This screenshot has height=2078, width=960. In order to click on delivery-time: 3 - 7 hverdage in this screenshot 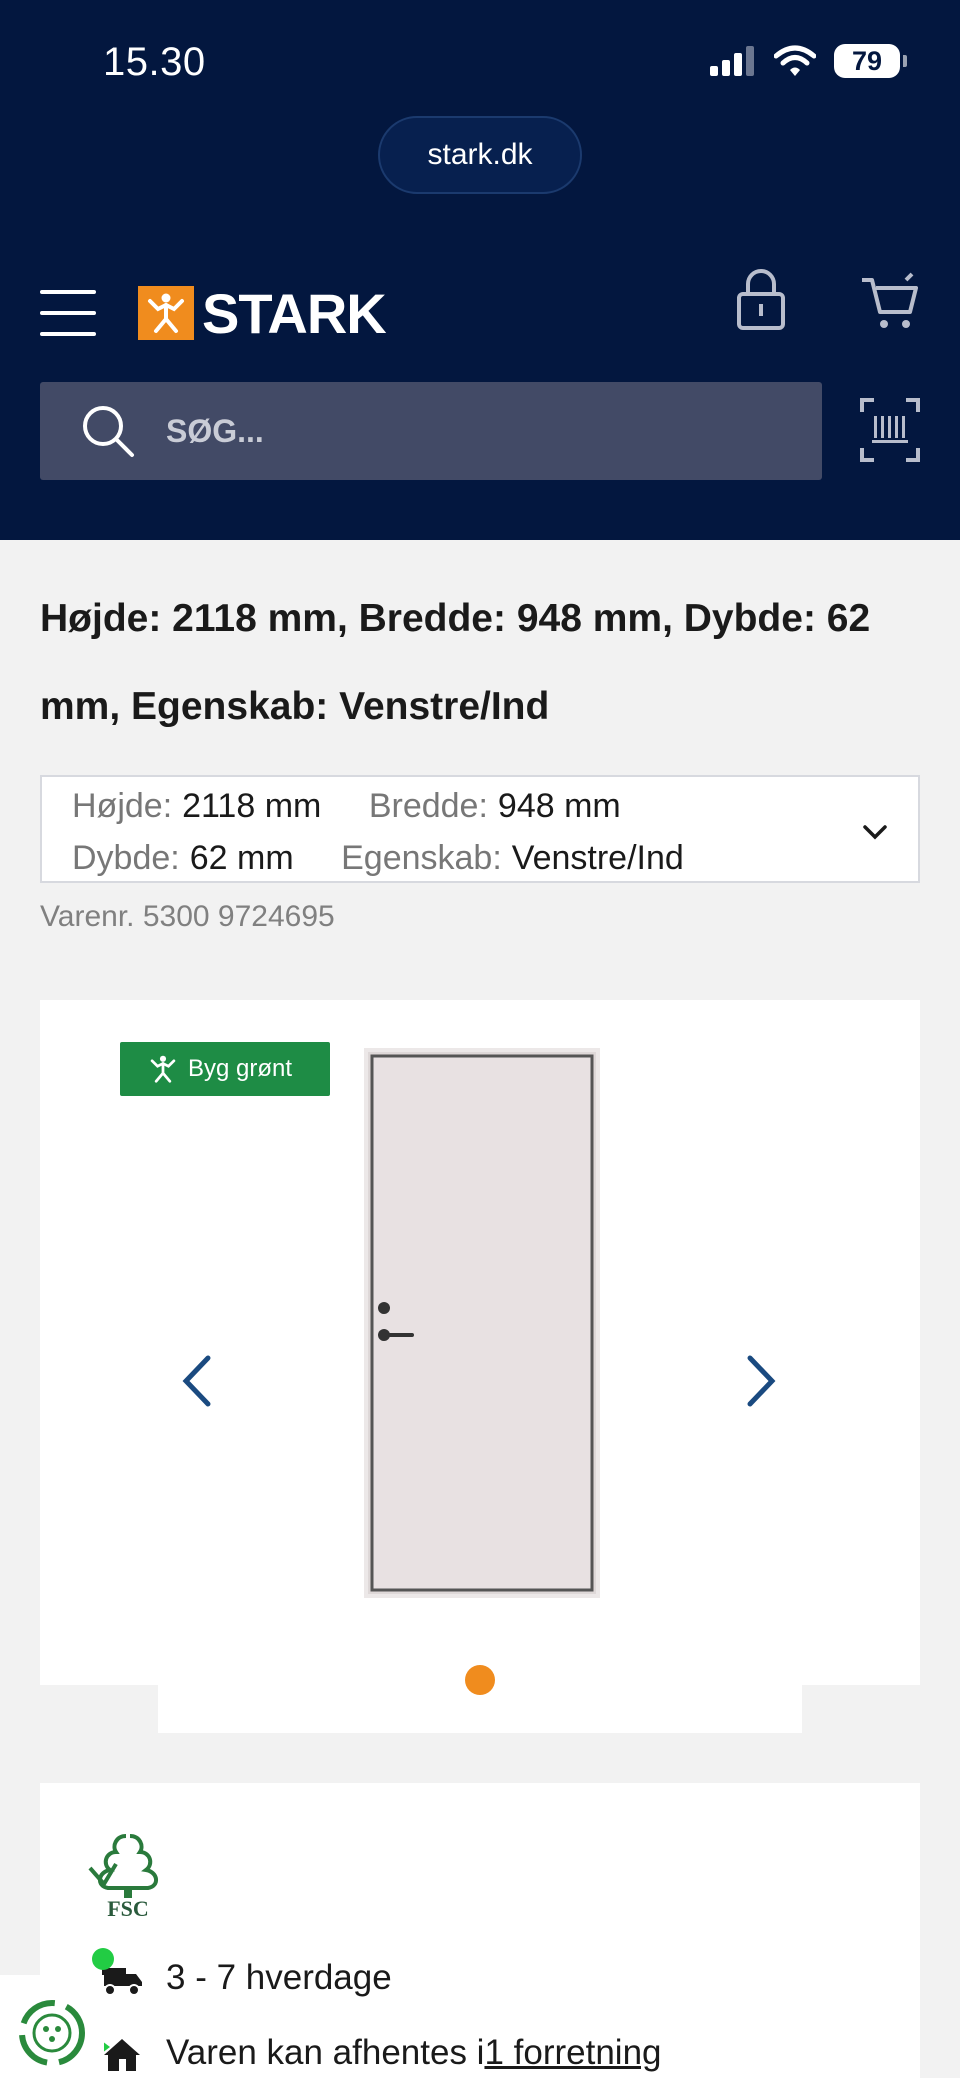, I will do `click(279, 1977)`.